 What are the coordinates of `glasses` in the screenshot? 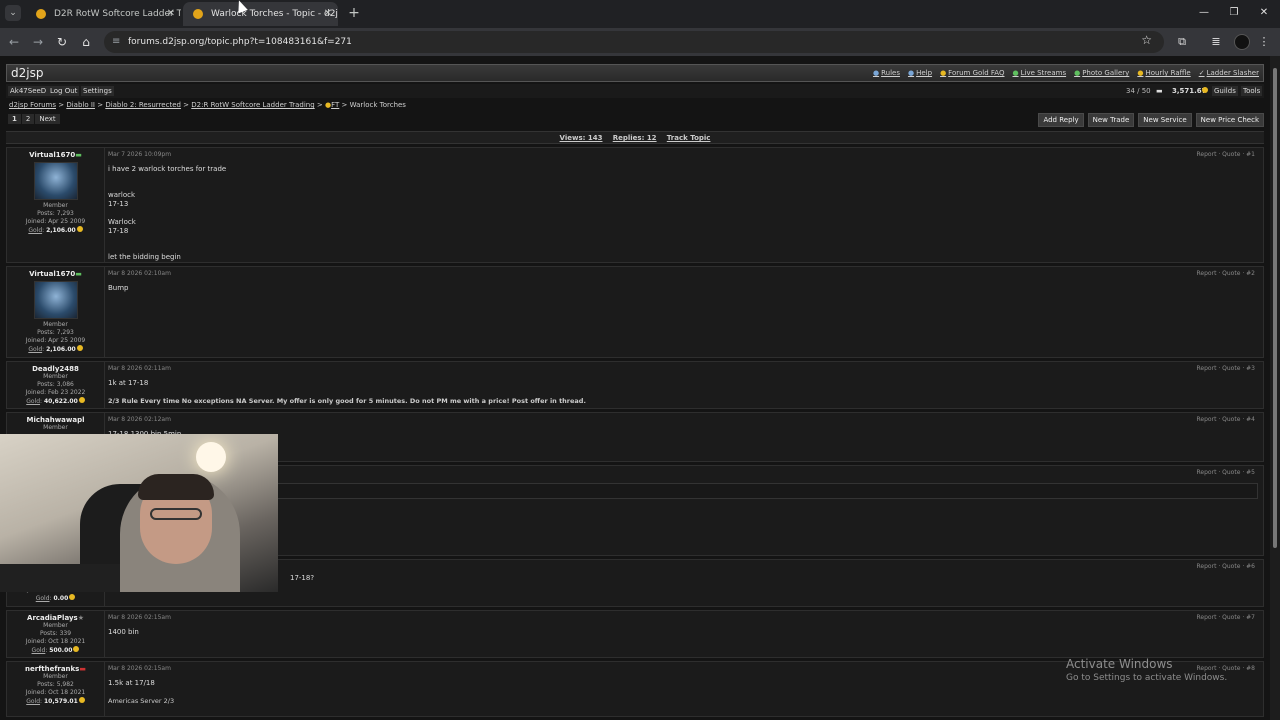 It's located at (176, 514).